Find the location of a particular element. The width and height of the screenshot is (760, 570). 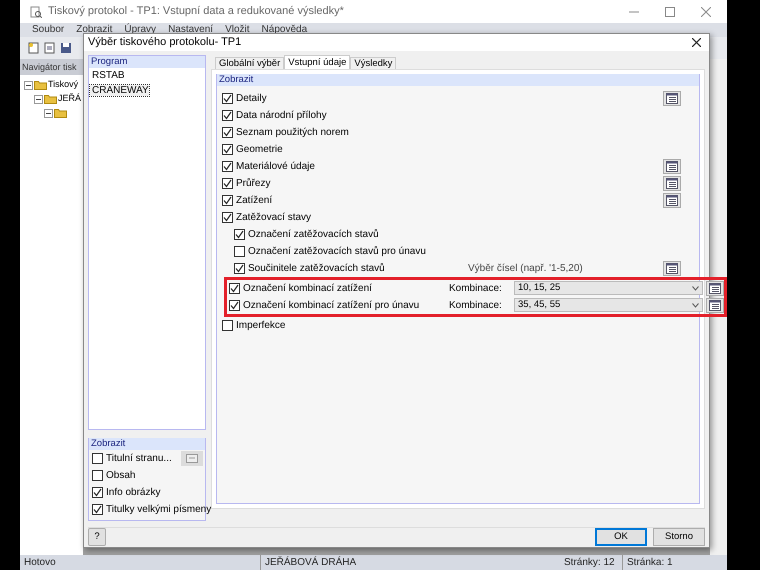

dialog-title: Výběr tiskového protokolu- TP1 is located at coordinates (165, 42).